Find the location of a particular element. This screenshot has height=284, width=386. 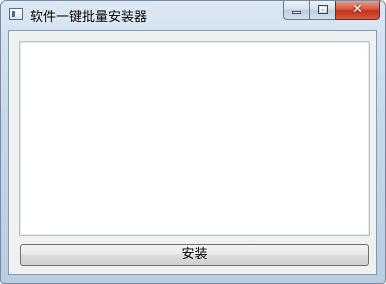

close-icon: ✕ is located at coordinates (357, 9).